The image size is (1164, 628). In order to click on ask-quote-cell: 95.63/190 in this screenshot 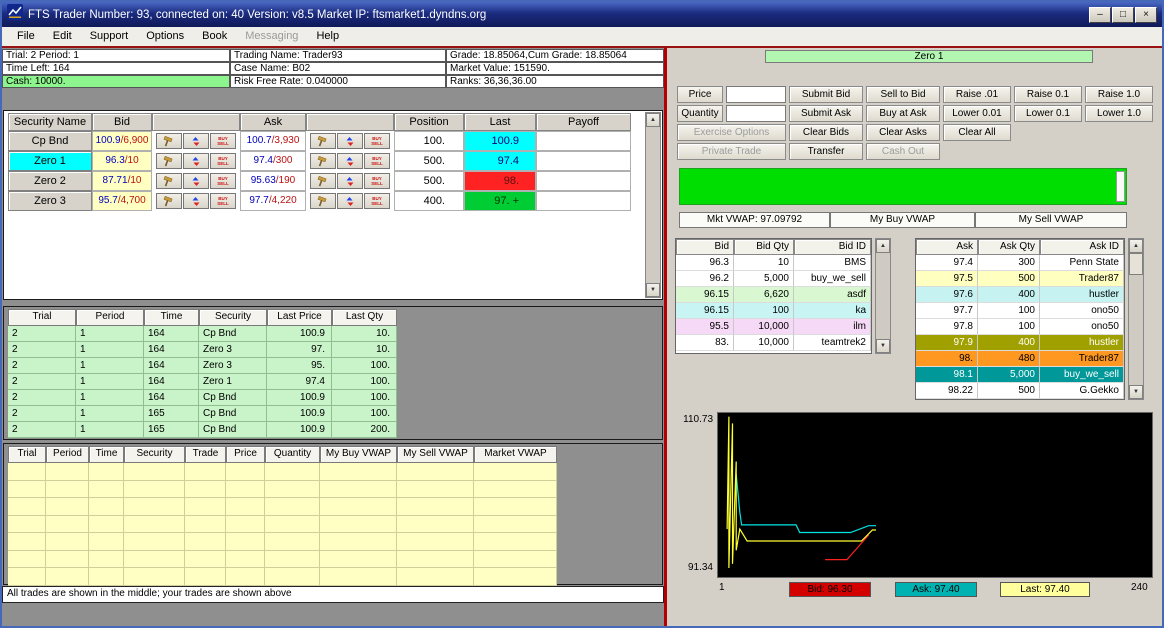, I will do `click(273, 181)`.